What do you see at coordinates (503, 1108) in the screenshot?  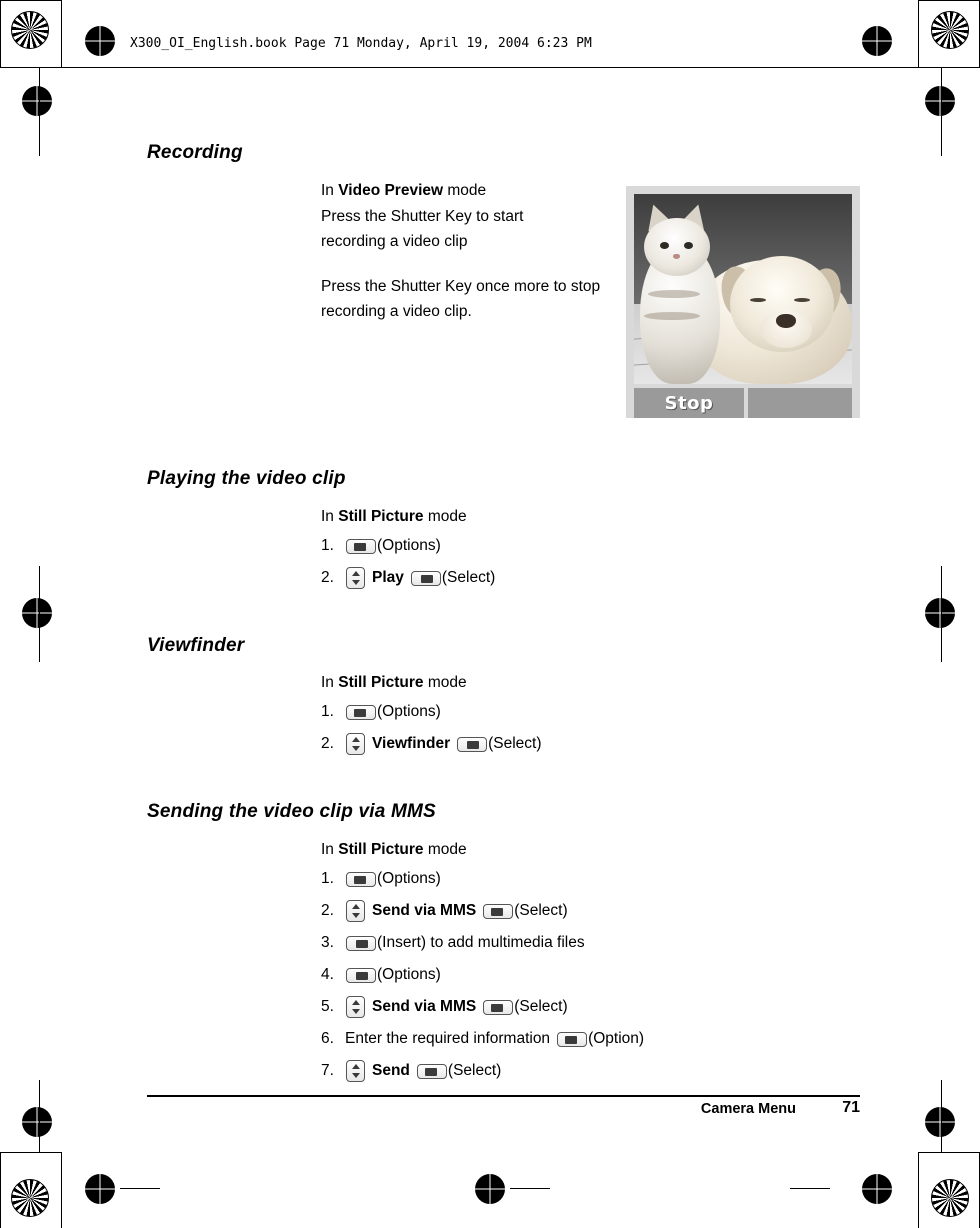 I see `page-footer: Camera Menu 71` at bounding box center [503, 1108].